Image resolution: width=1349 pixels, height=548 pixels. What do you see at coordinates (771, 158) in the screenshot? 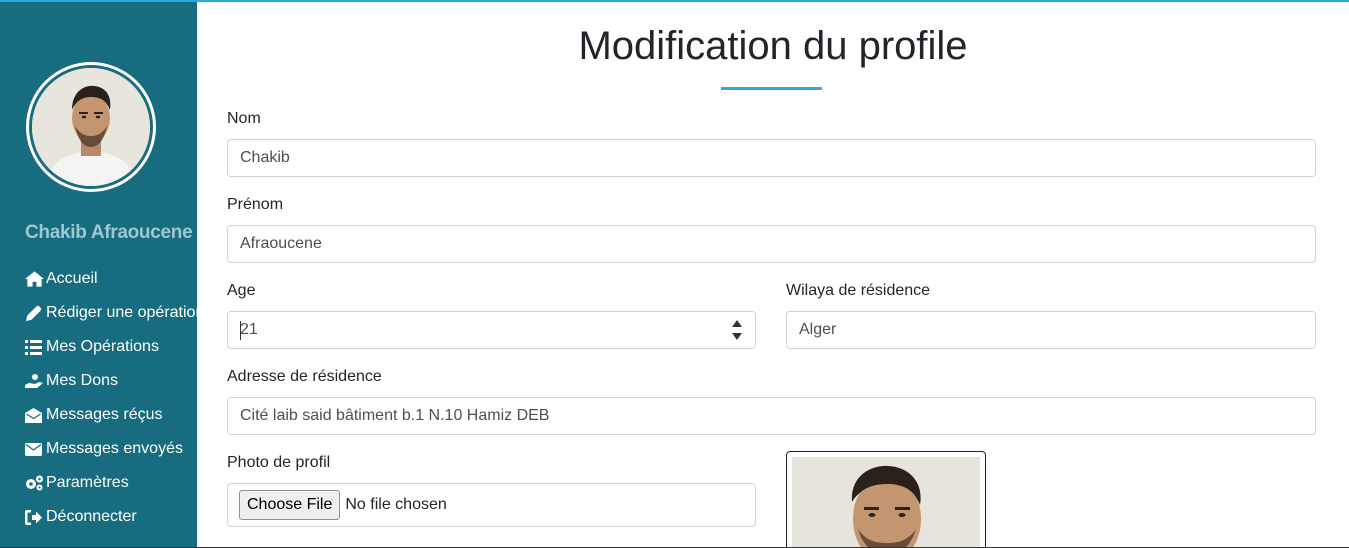
I see `nom-input: Chakib` at bounding box center [771, 158].